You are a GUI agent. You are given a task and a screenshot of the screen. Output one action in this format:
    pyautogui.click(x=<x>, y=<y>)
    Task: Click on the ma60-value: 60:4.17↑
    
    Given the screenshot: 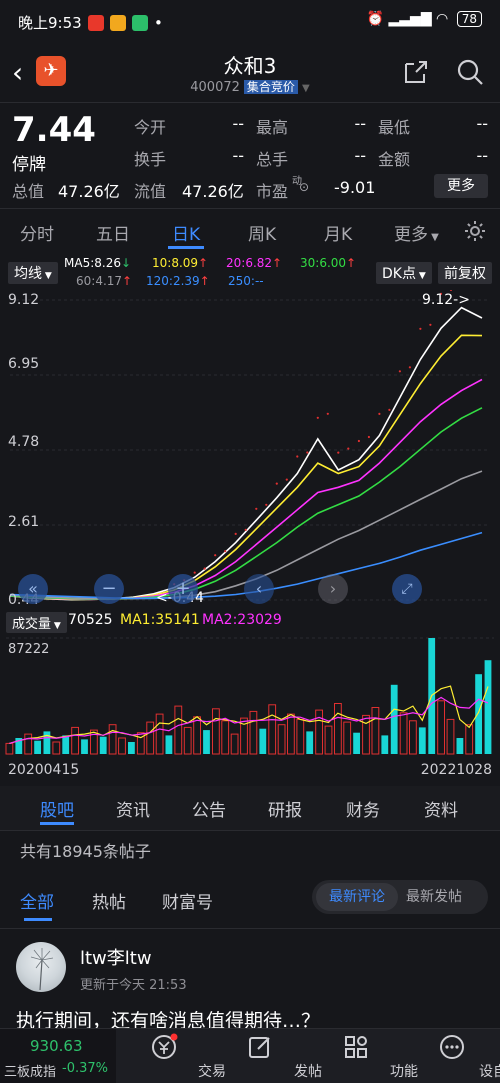 What is the action you would take?
    pyautogui.click(x=104, y=281)
    